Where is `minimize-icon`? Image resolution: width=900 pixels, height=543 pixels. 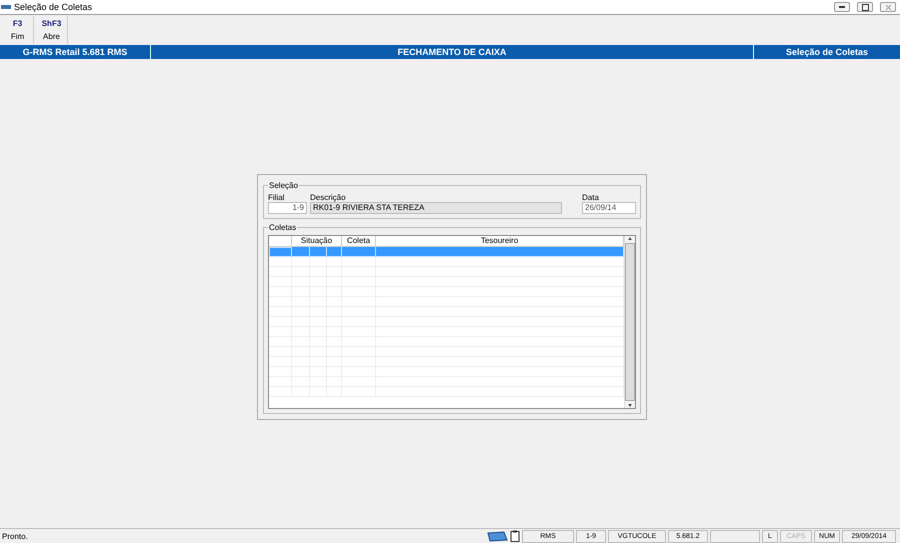
minimize-icon is located at coordinates (842, 7).